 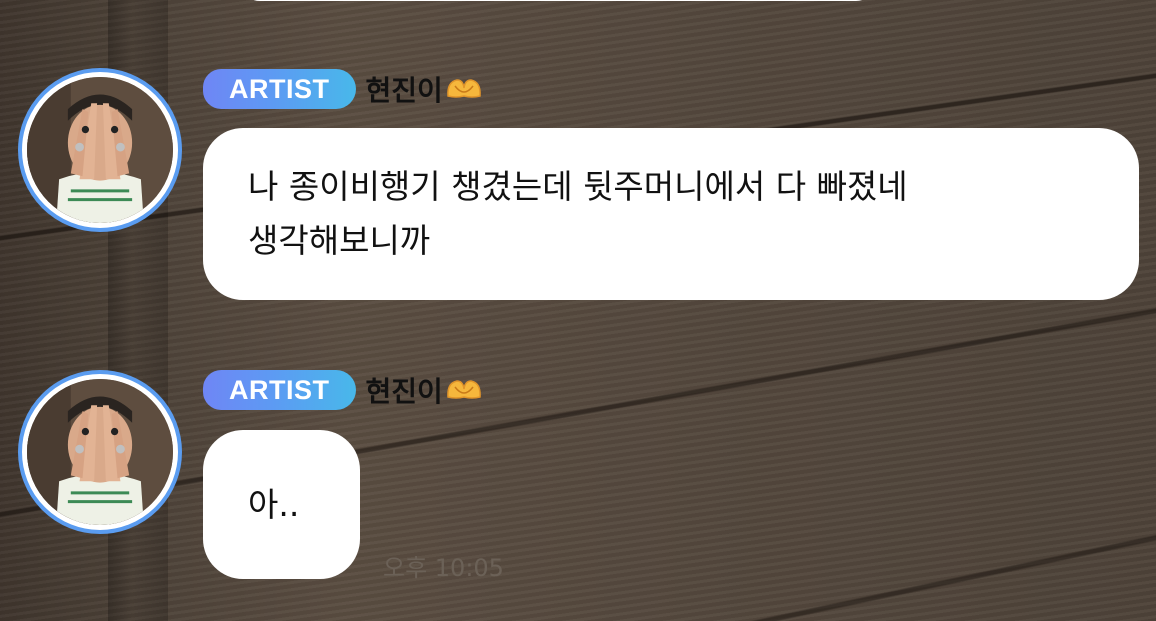 I want to click on message-line: 나 종이비행기 챙겼는데 뒷주머니에서 다 빠졌네, so click(x=578, y=186).